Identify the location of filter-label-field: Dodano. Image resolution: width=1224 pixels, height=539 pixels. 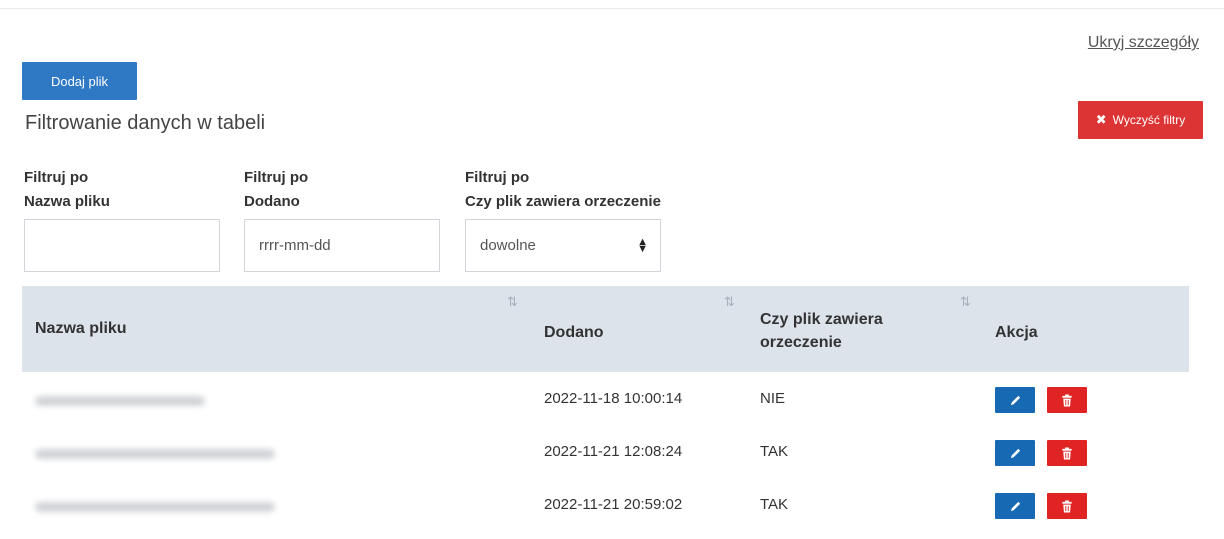
(272, 201).